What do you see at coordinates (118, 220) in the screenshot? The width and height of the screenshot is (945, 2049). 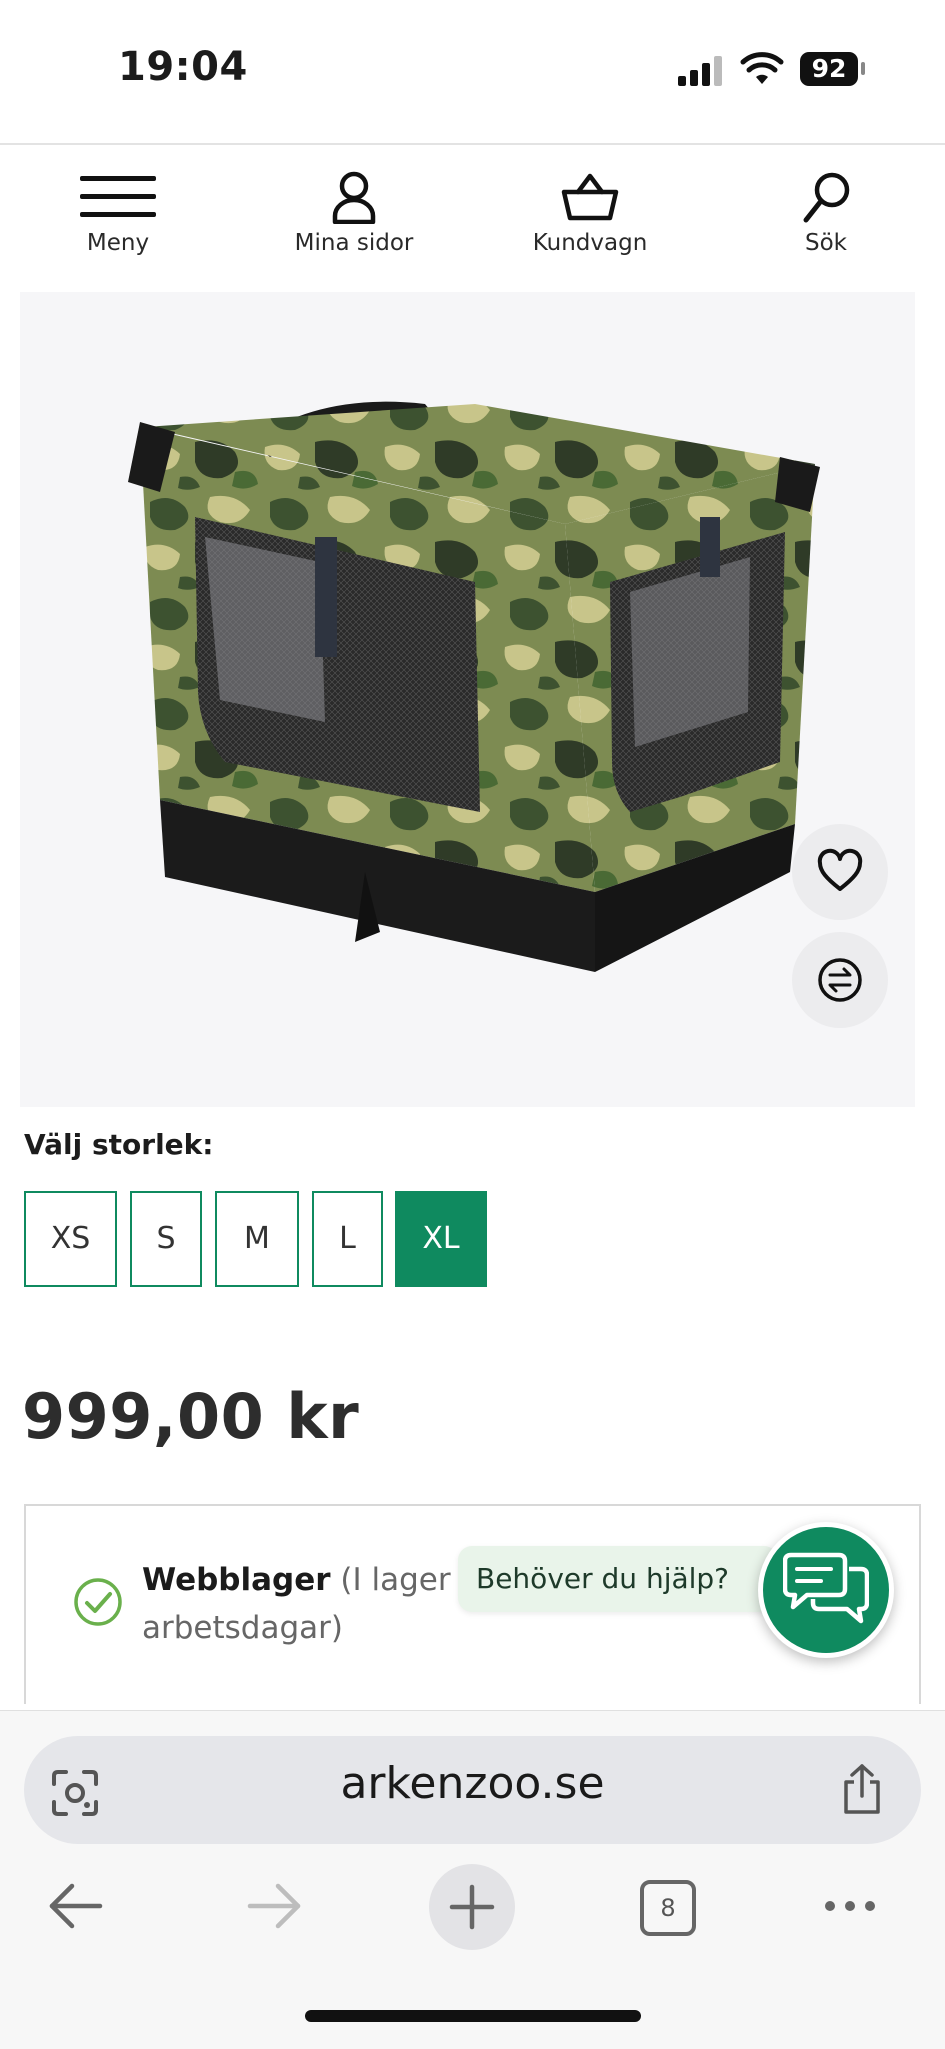 I see `nav-menu: Meny` at bounding box center [118, 220].